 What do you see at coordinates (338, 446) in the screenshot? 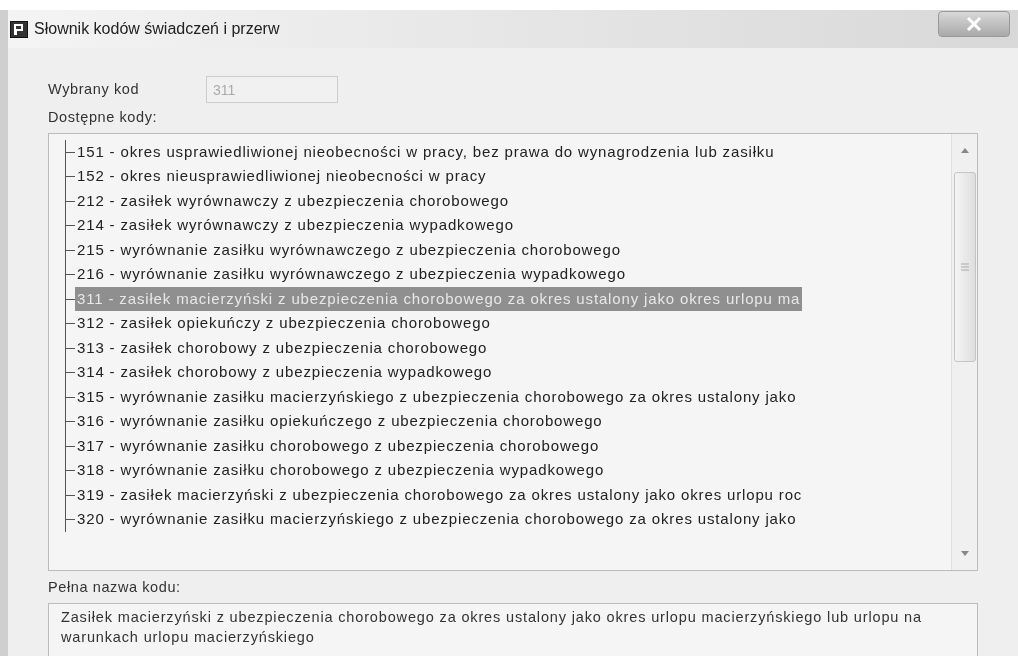
I see `list-item: 317 - wyrównanie zasiłku chorobowego z ubezpieczenia chorobowego` at bounding box center [338, 446].